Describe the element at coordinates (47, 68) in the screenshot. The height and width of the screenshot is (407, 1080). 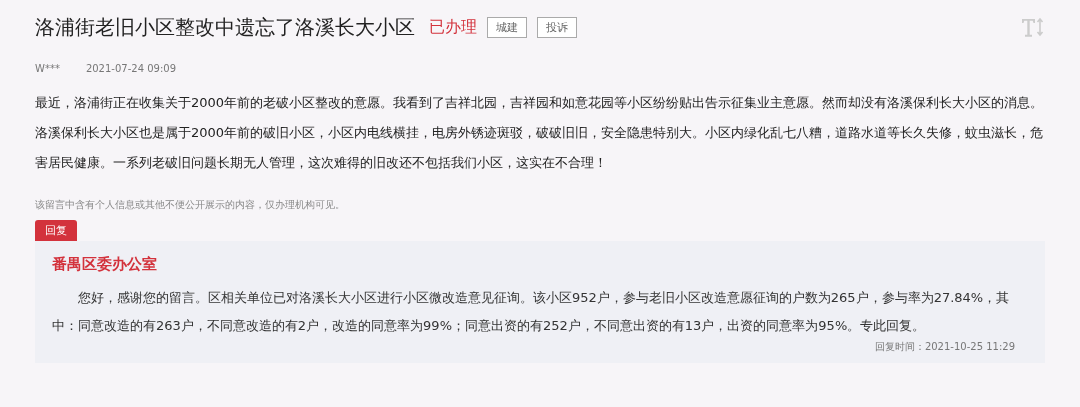
I see `author-name: W***` at that location.